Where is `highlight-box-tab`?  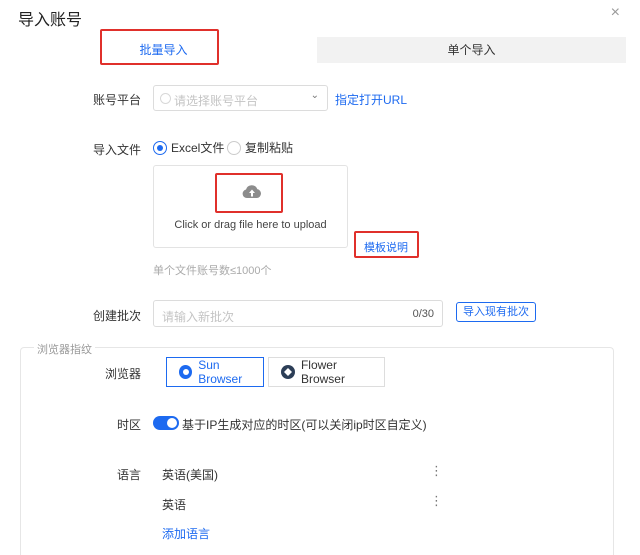
highlight-box-tab is located at coordinates (159, 47).